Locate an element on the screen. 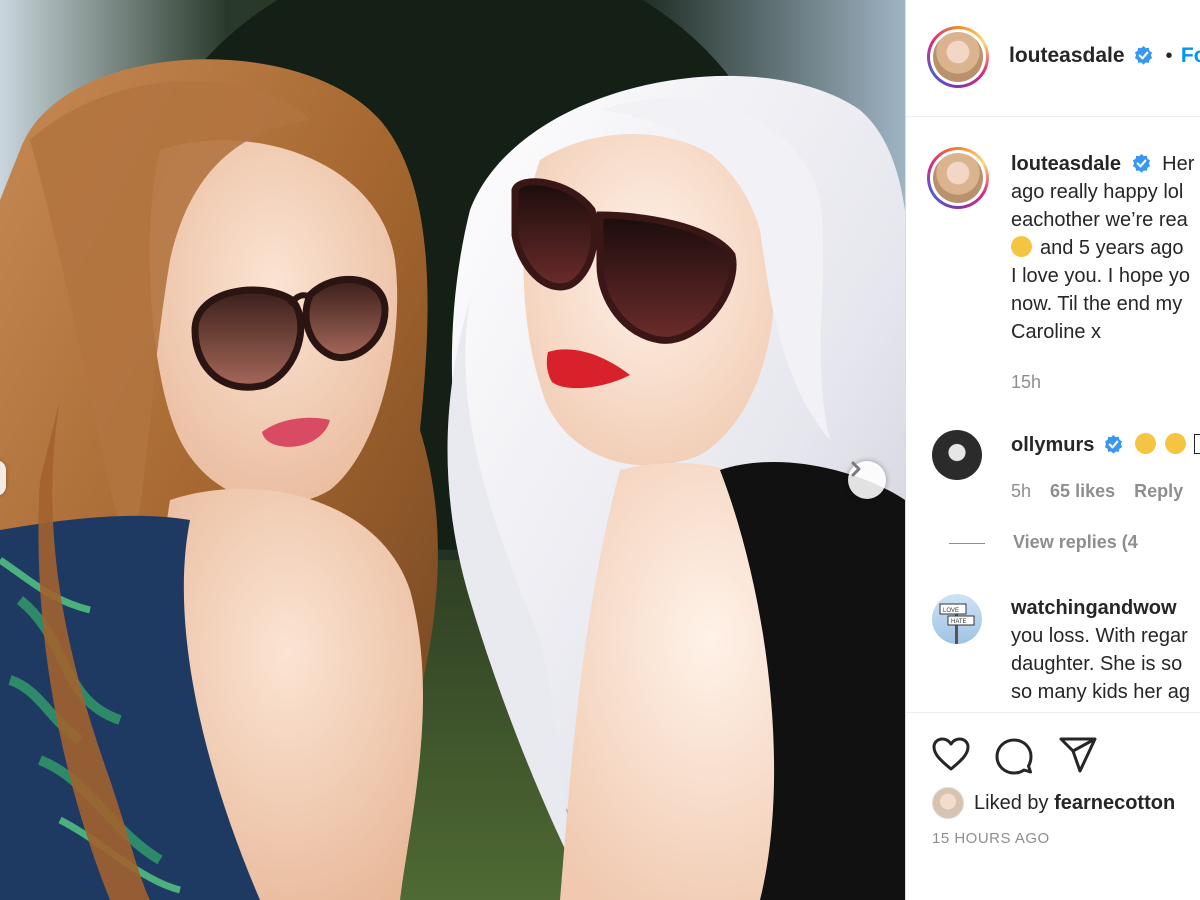 Image resolution: width=1200 pixels, height=900 pixels. comment-line: ollymurs is located at coordinates (1105, 445).